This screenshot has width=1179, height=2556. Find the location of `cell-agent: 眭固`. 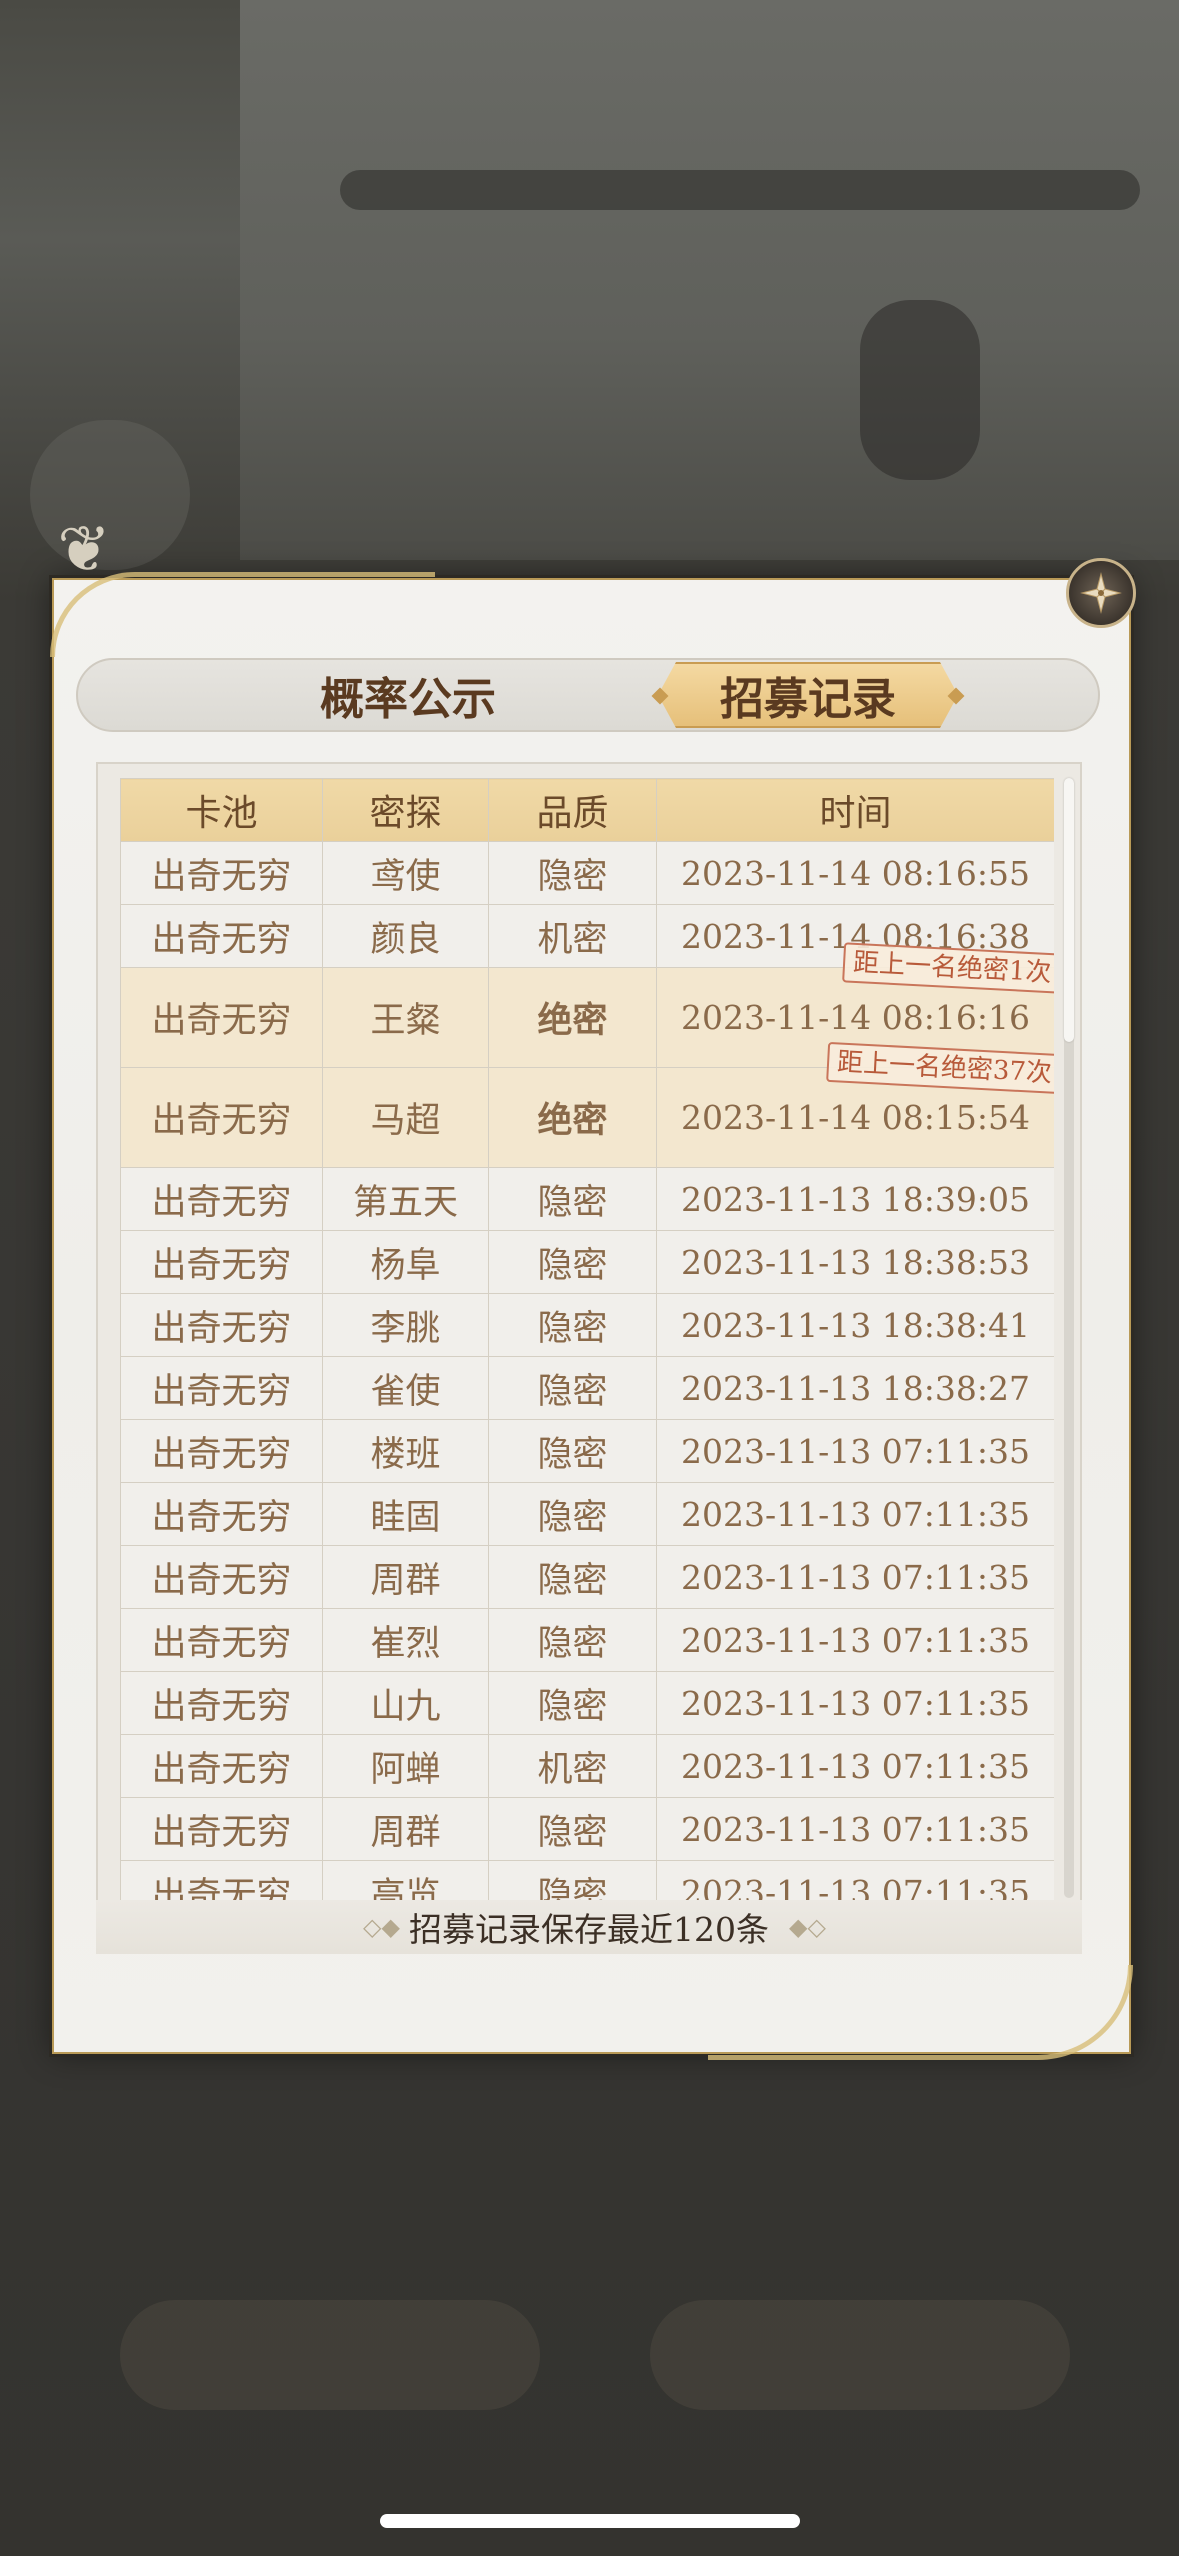

cell-agent: 眭固 is located at coordinates (405, 1514).